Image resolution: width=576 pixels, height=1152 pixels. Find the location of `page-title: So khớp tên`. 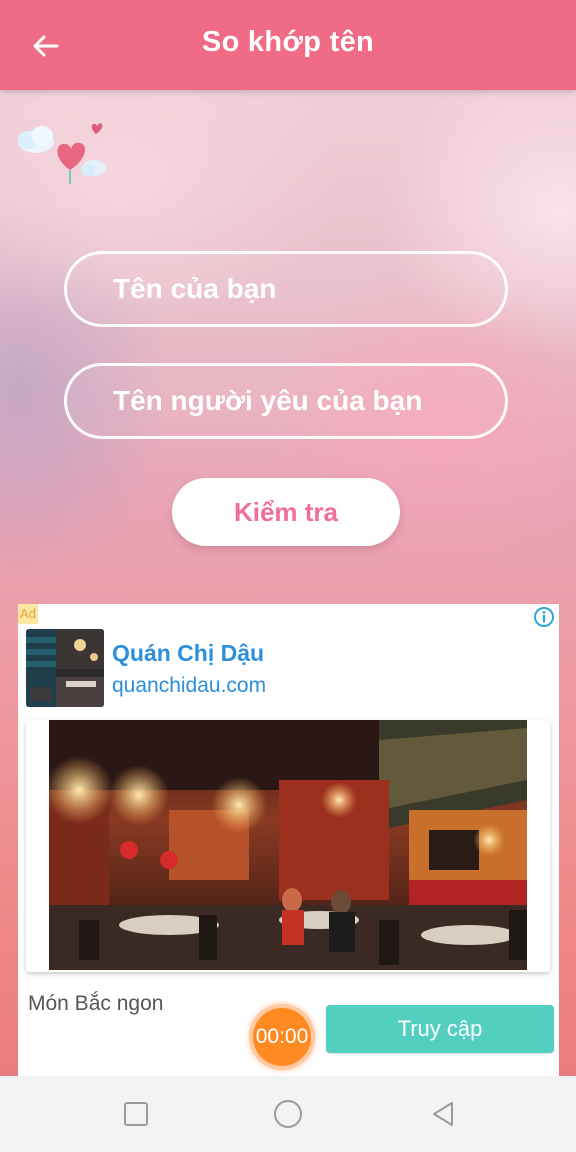

page-title: So khớp tên is located at coordinates (288, 42).